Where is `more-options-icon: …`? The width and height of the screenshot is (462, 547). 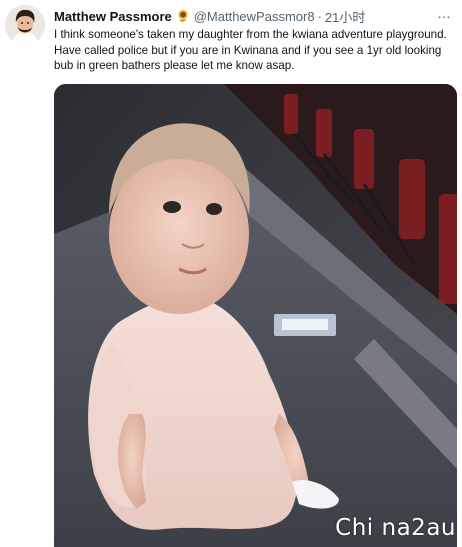
more-options-icon: … is located at coordinates (444, 14).